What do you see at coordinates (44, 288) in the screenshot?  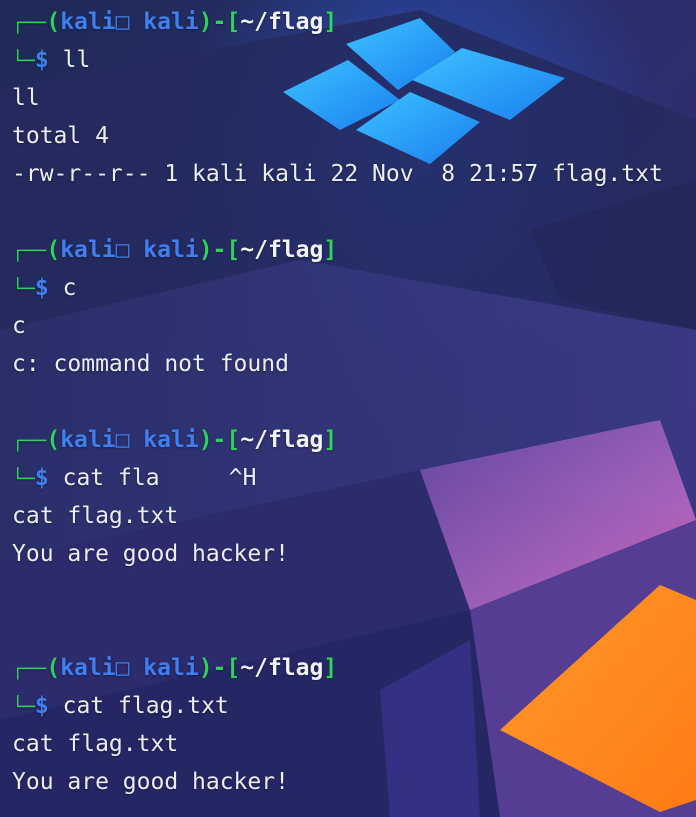 I see `command-line: └─$ c` at bounding box center [44, 288].